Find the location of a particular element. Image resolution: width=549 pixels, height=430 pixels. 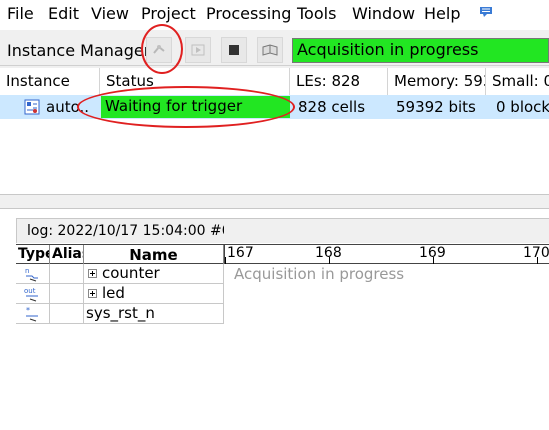

autorun-icon is located at coordinates (198, 50).